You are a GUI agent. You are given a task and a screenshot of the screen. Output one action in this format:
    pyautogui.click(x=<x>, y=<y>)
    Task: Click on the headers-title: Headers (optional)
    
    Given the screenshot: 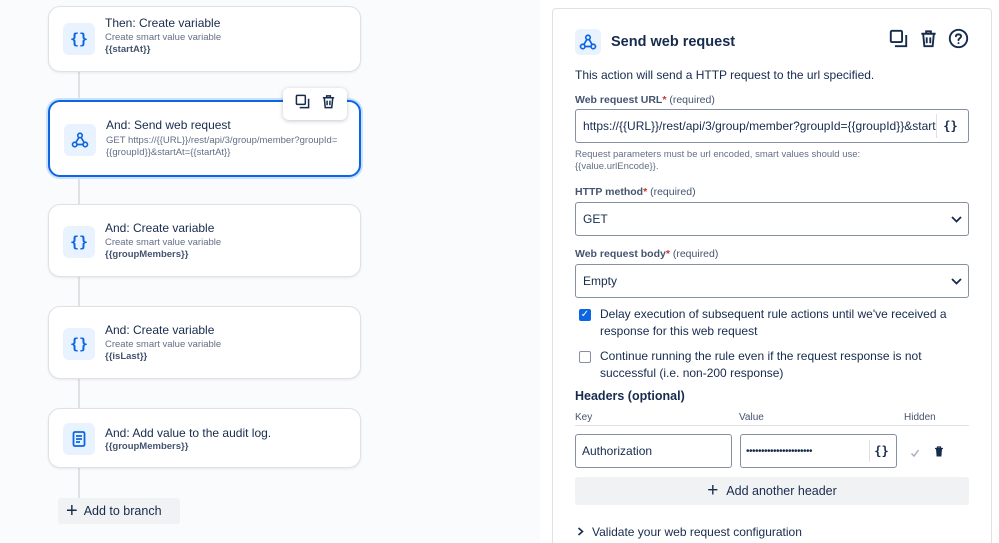 What is the action you would take?
    pyautogui.click(x=630, y=396)
    